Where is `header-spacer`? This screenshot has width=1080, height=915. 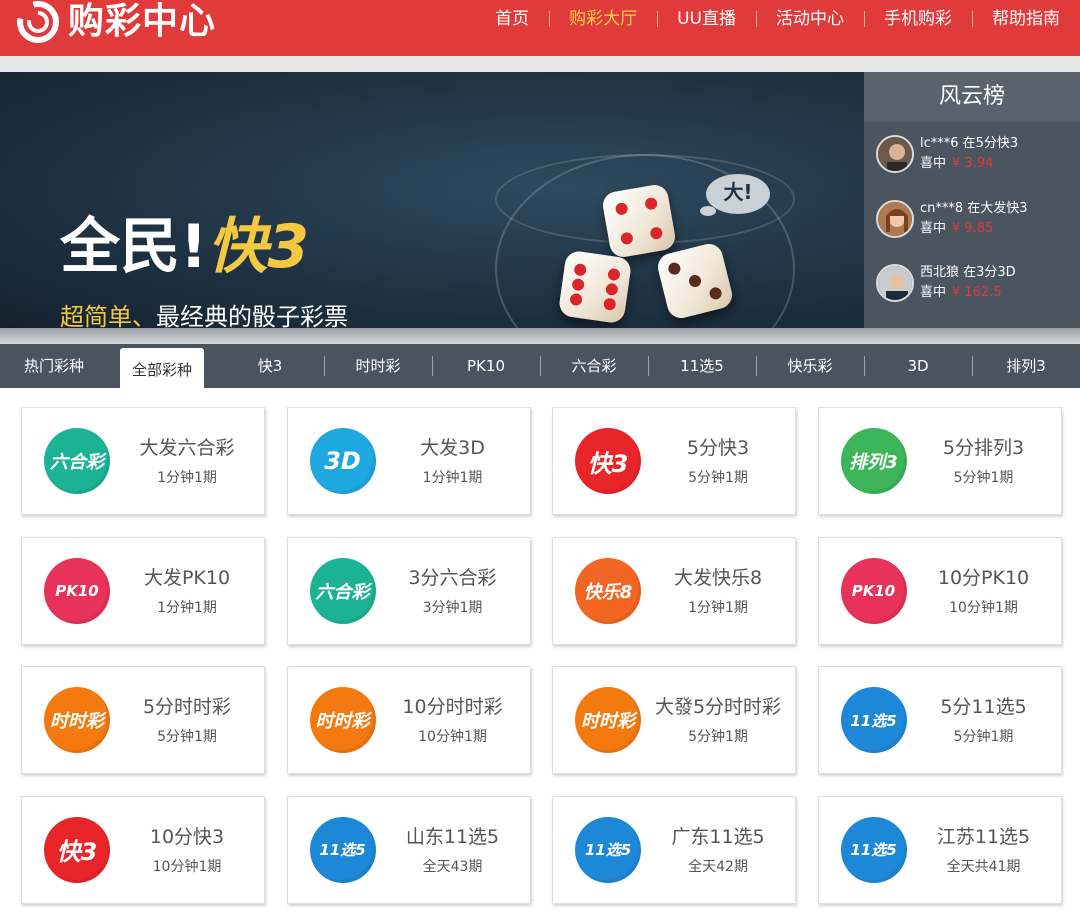 header-spacer is located at coordinates (540, 64).